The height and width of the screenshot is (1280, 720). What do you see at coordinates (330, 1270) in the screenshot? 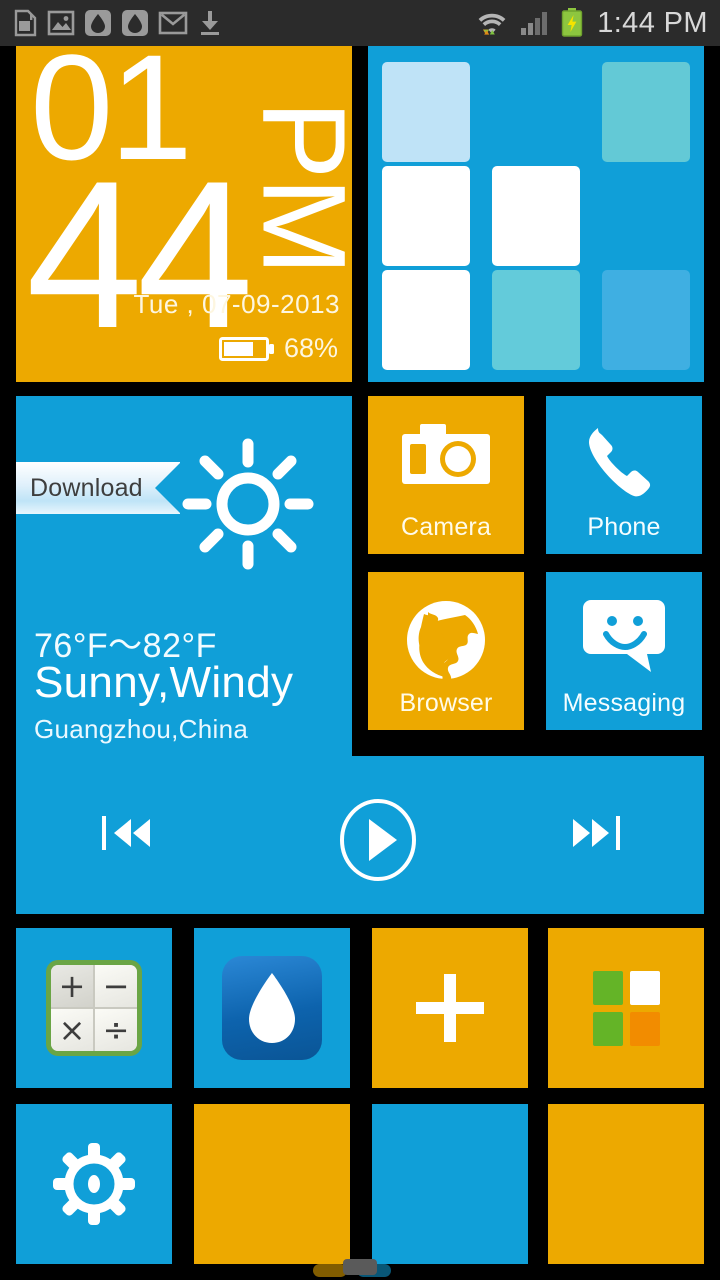
I see `handle-glow-left` at bounding box center [330, 1270].